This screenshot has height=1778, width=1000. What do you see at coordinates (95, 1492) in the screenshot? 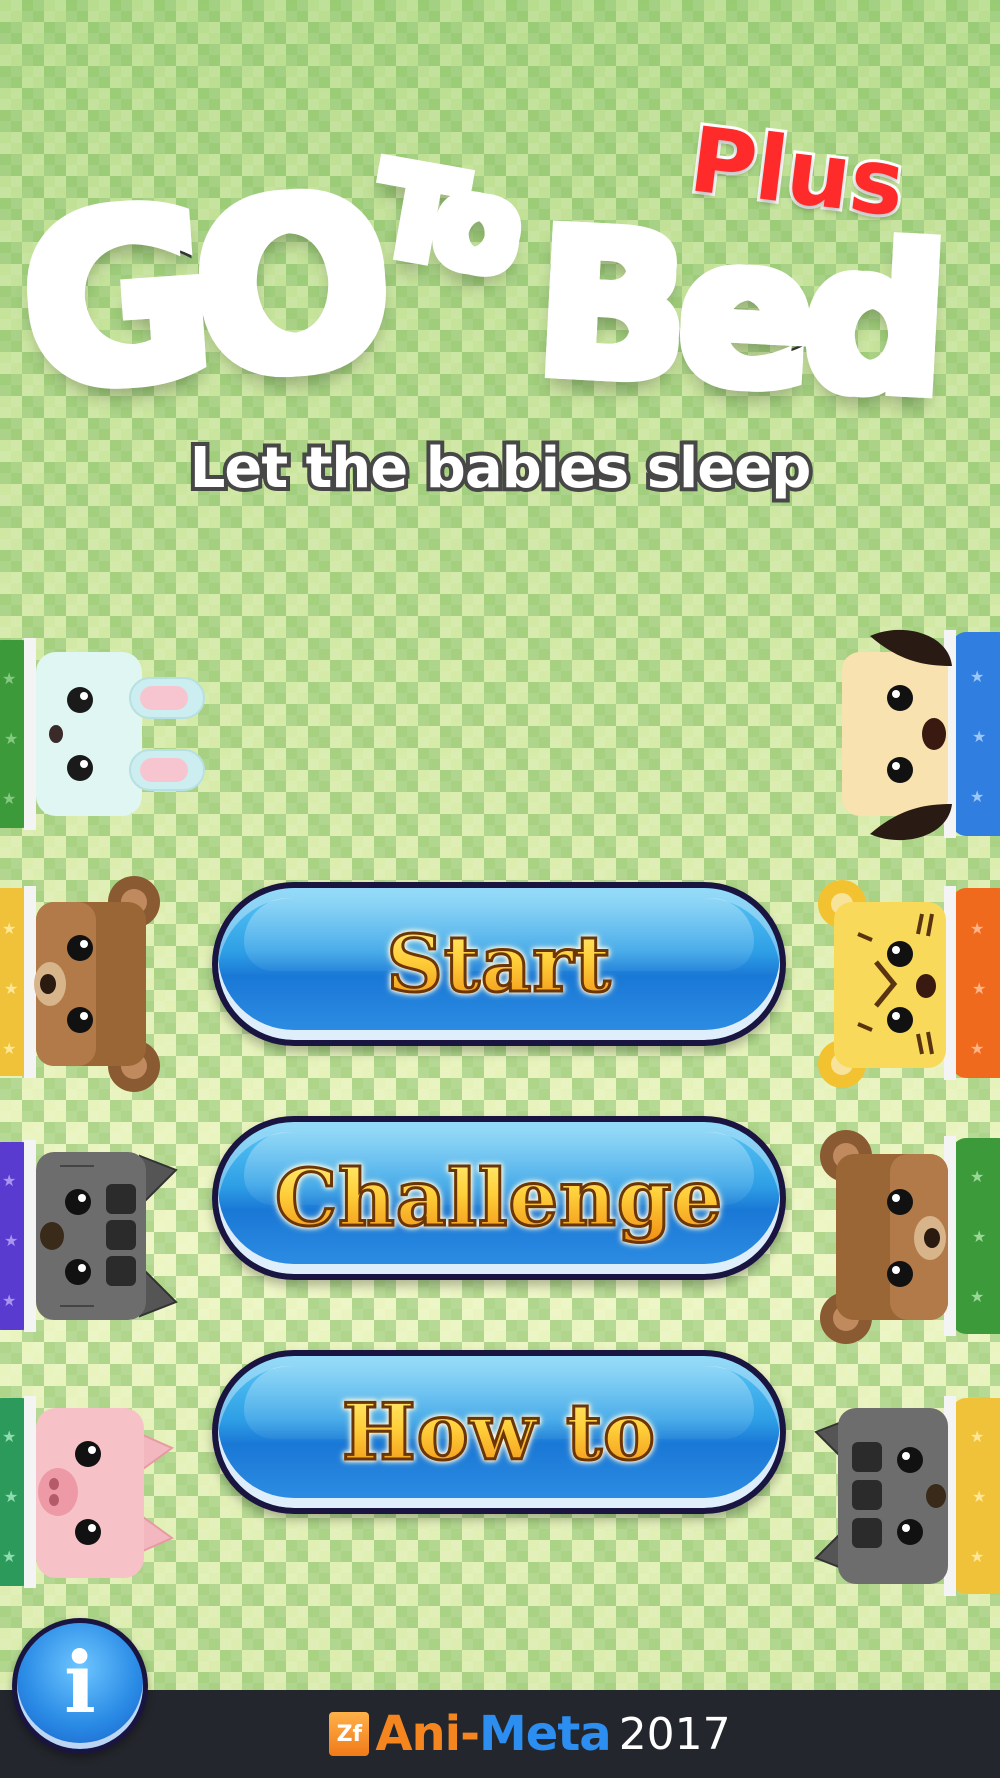
I see `pig-baby-icon: ★ ★ ★` at bounding box center [95, 1492].